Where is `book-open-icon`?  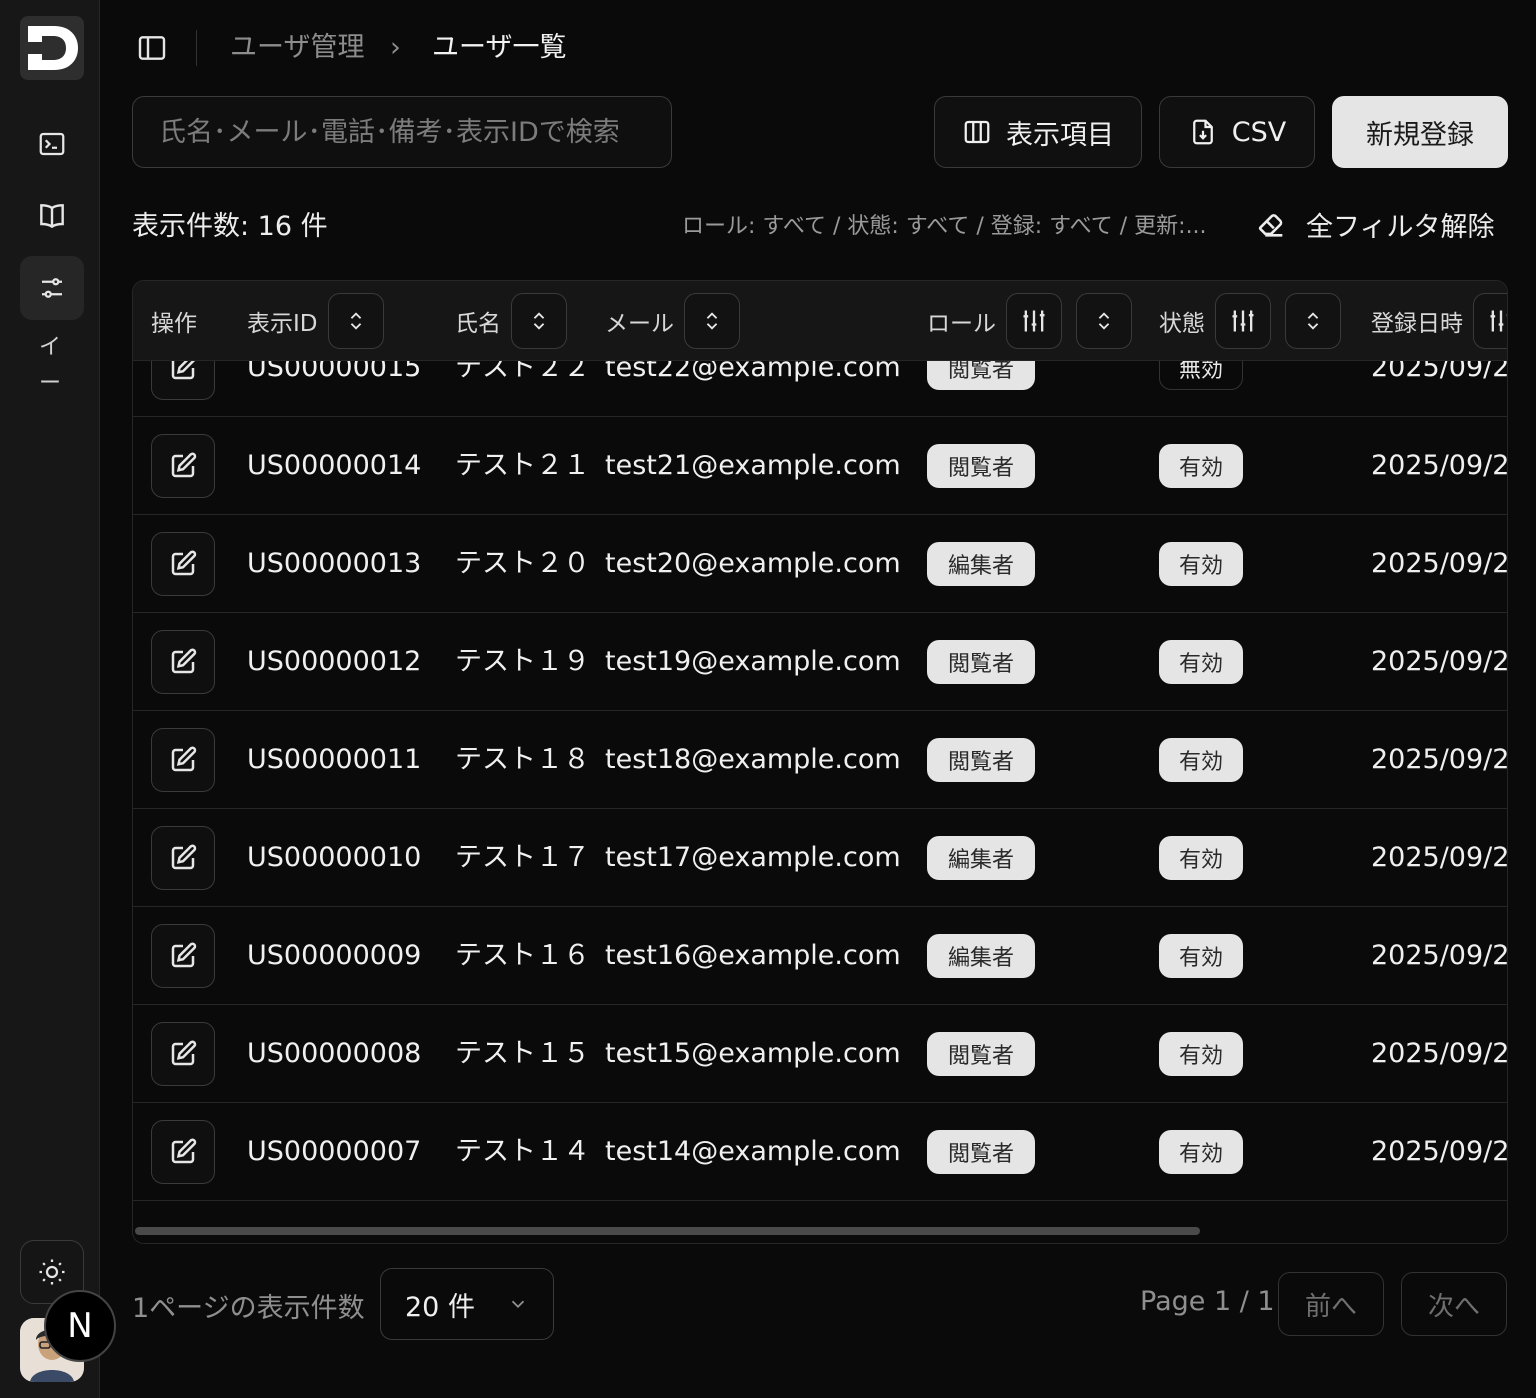
book-open-icon is located at coordinates (52, 216).